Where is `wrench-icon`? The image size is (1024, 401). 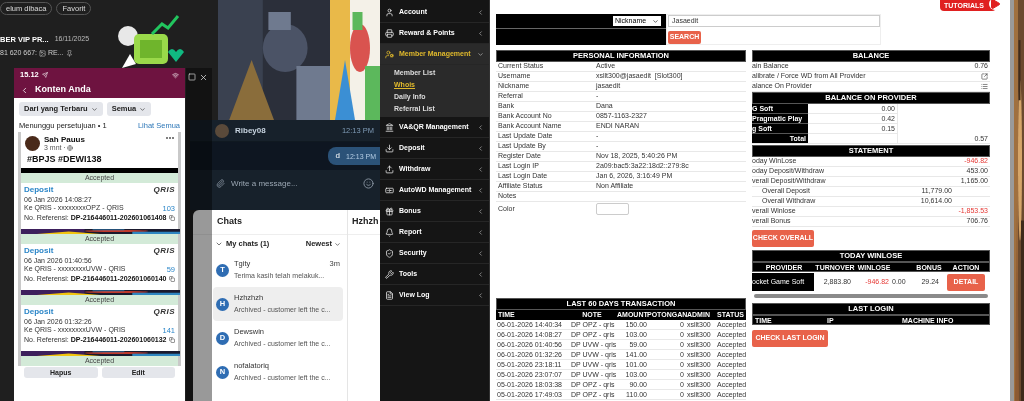 wrench-icon is located at coordinates (389, 274).